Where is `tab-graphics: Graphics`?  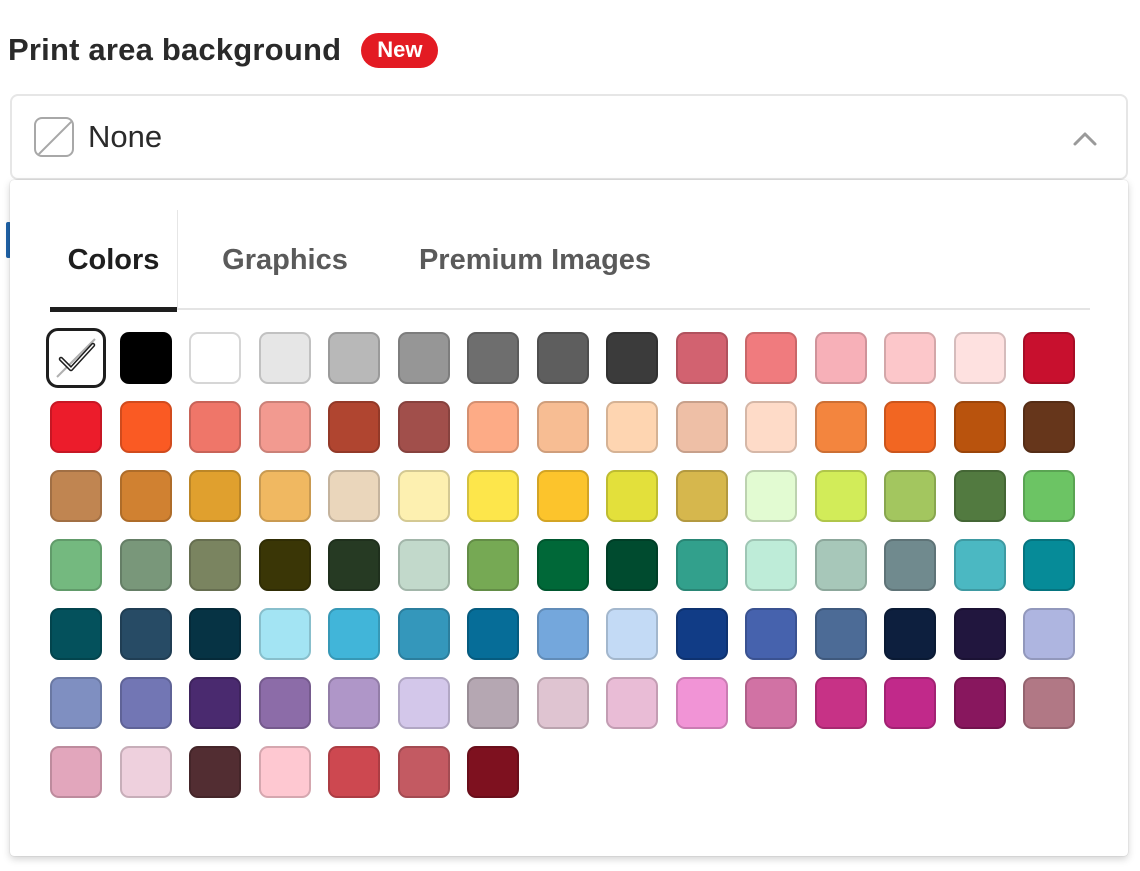 tab-graphics: Graphics is located at coordinates (285, 260).